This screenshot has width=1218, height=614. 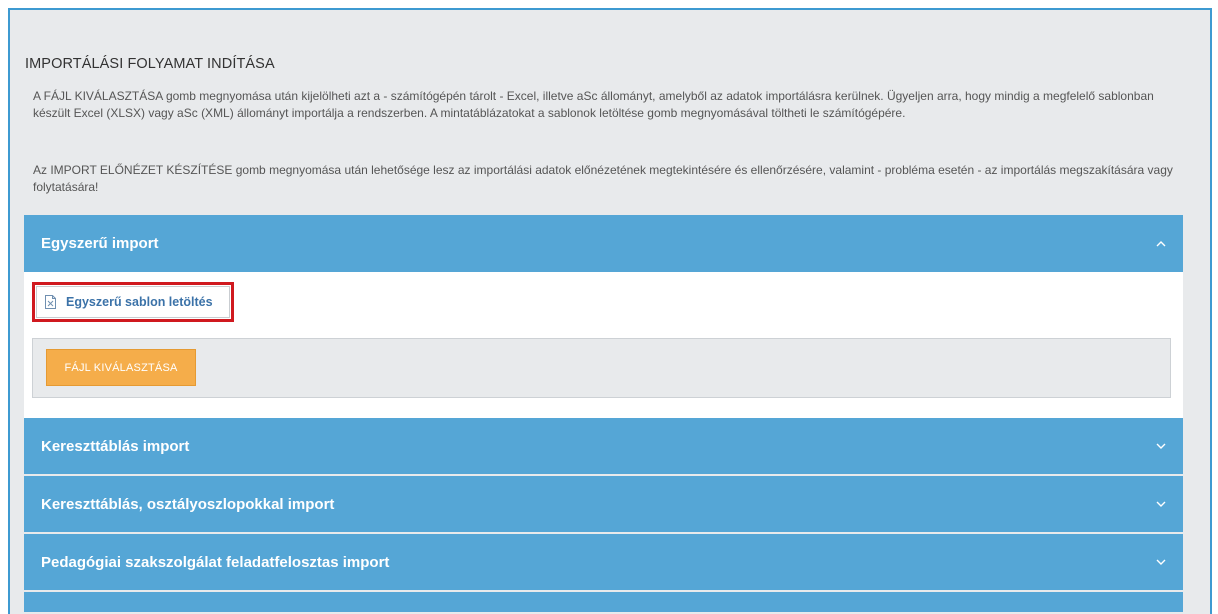 What do you see at coordinates (1161, 243) in the screenshot?
I see `chevron-up-icon` at bounding box center [1161, 243].